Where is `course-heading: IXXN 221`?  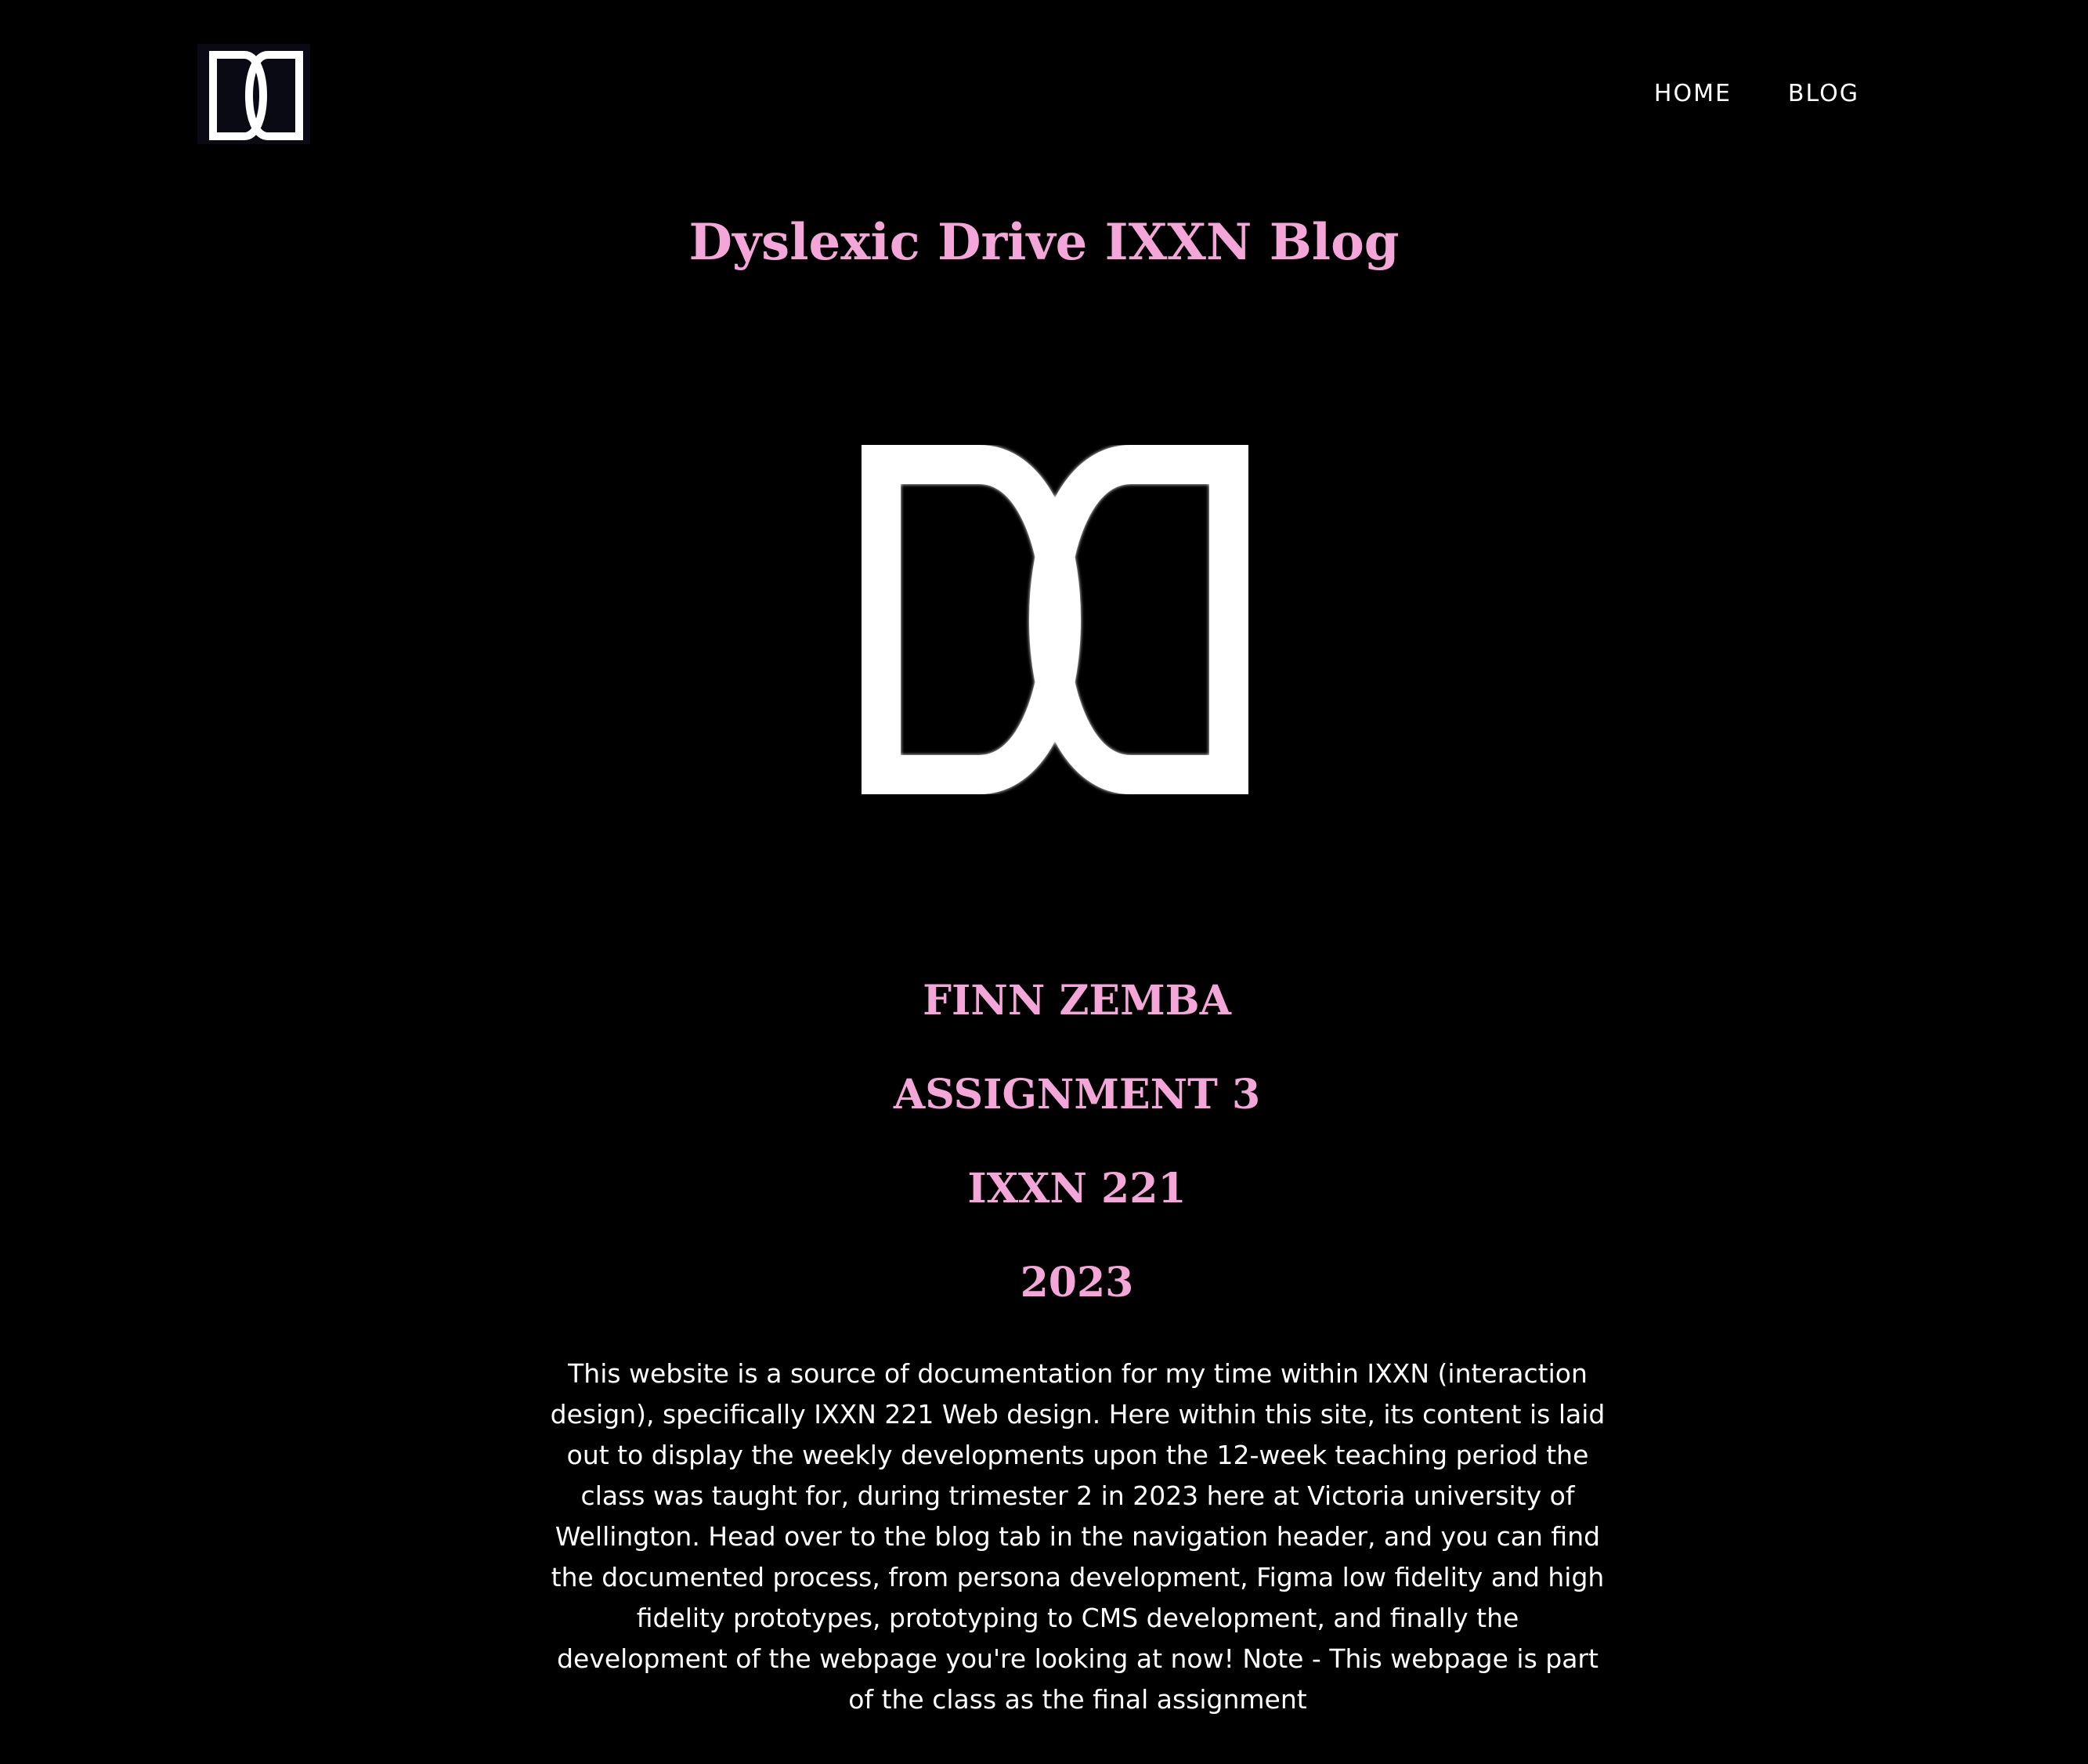
course-heading: IXXN 221 is located at coordinates (1077, 1189).